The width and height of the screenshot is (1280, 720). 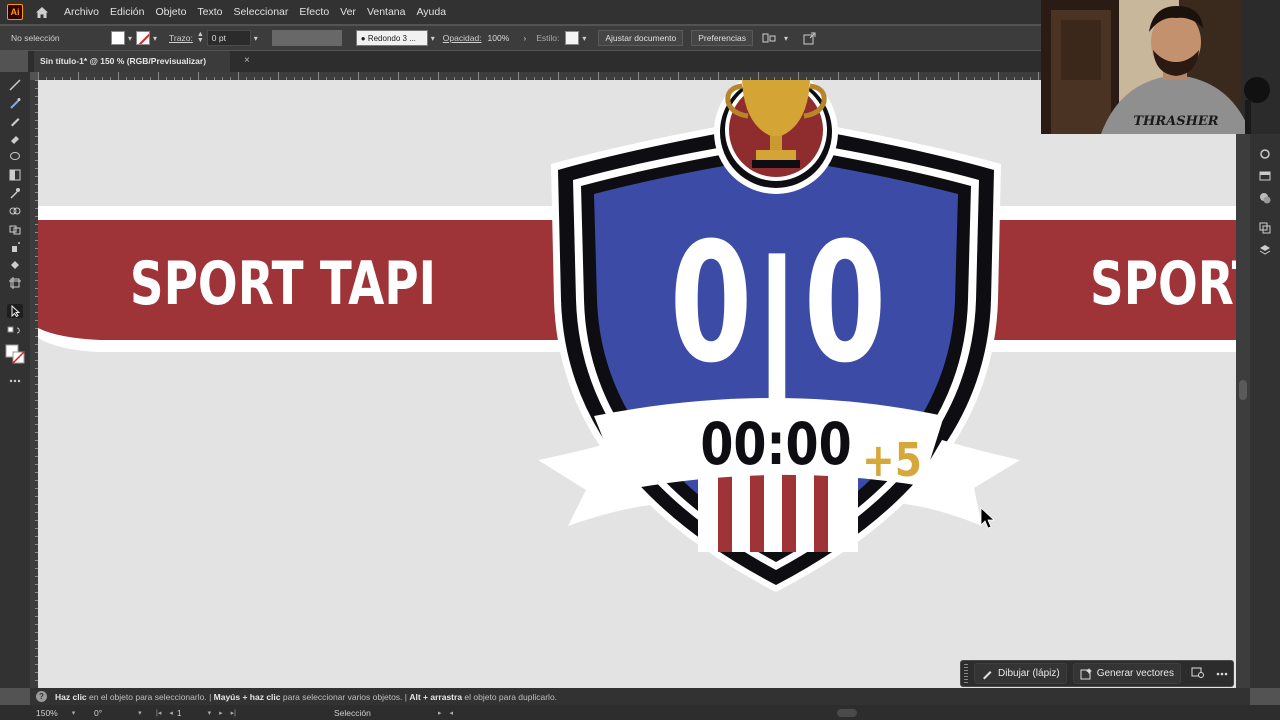 What do you see at coordinates (15, 157) in the screenshot?
I see `lasso-tool-icon` at bounding box center [15, 157].